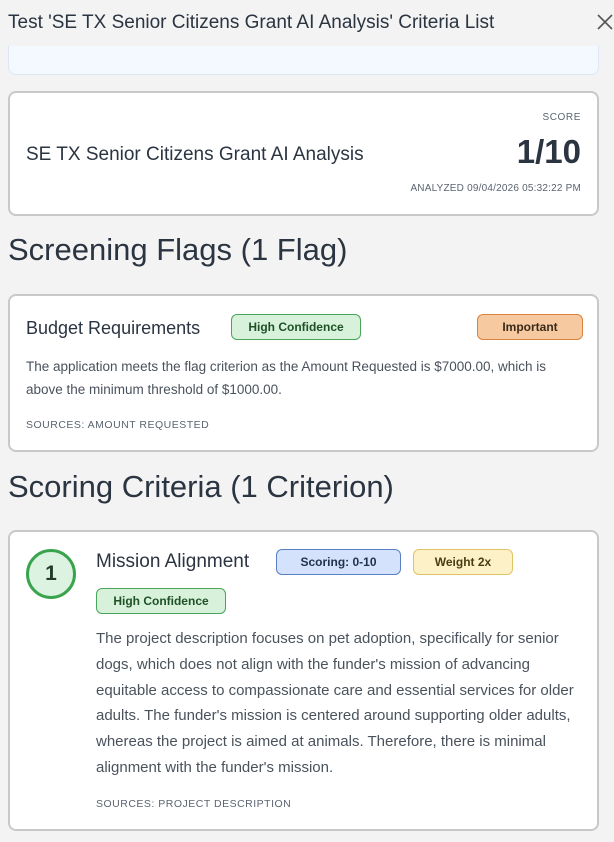 The width and height of the screenshot is (614, 842). Describe the element at coordinates (118, 425) in the screenshot. I see `flag-sources: SOURCES: AMOUNT REQUESTED` at that location.